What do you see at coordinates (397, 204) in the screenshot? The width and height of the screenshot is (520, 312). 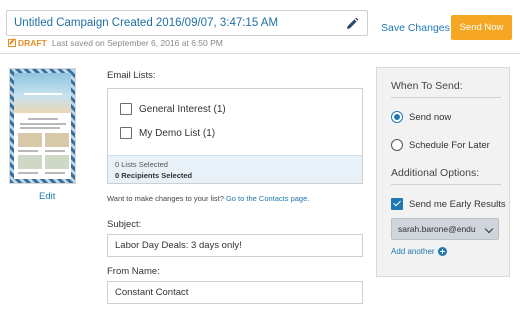 I see `early-results-checkbox` at bounding box center [397, 204].